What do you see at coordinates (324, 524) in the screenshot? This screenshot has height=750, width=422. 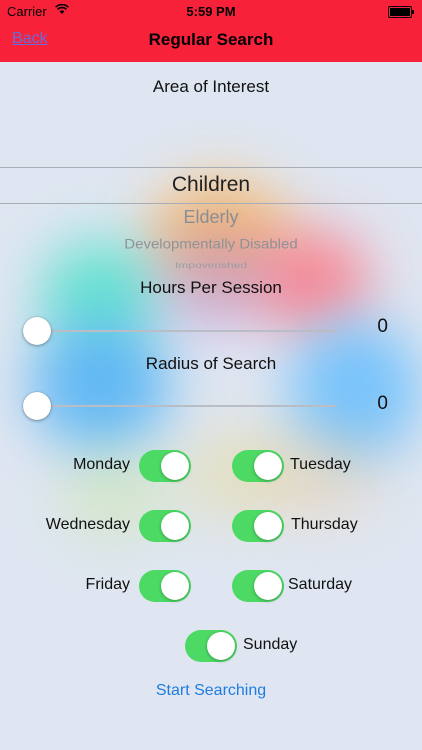 I see `thursday-label: Thursday` at bounding box center [324, 524].